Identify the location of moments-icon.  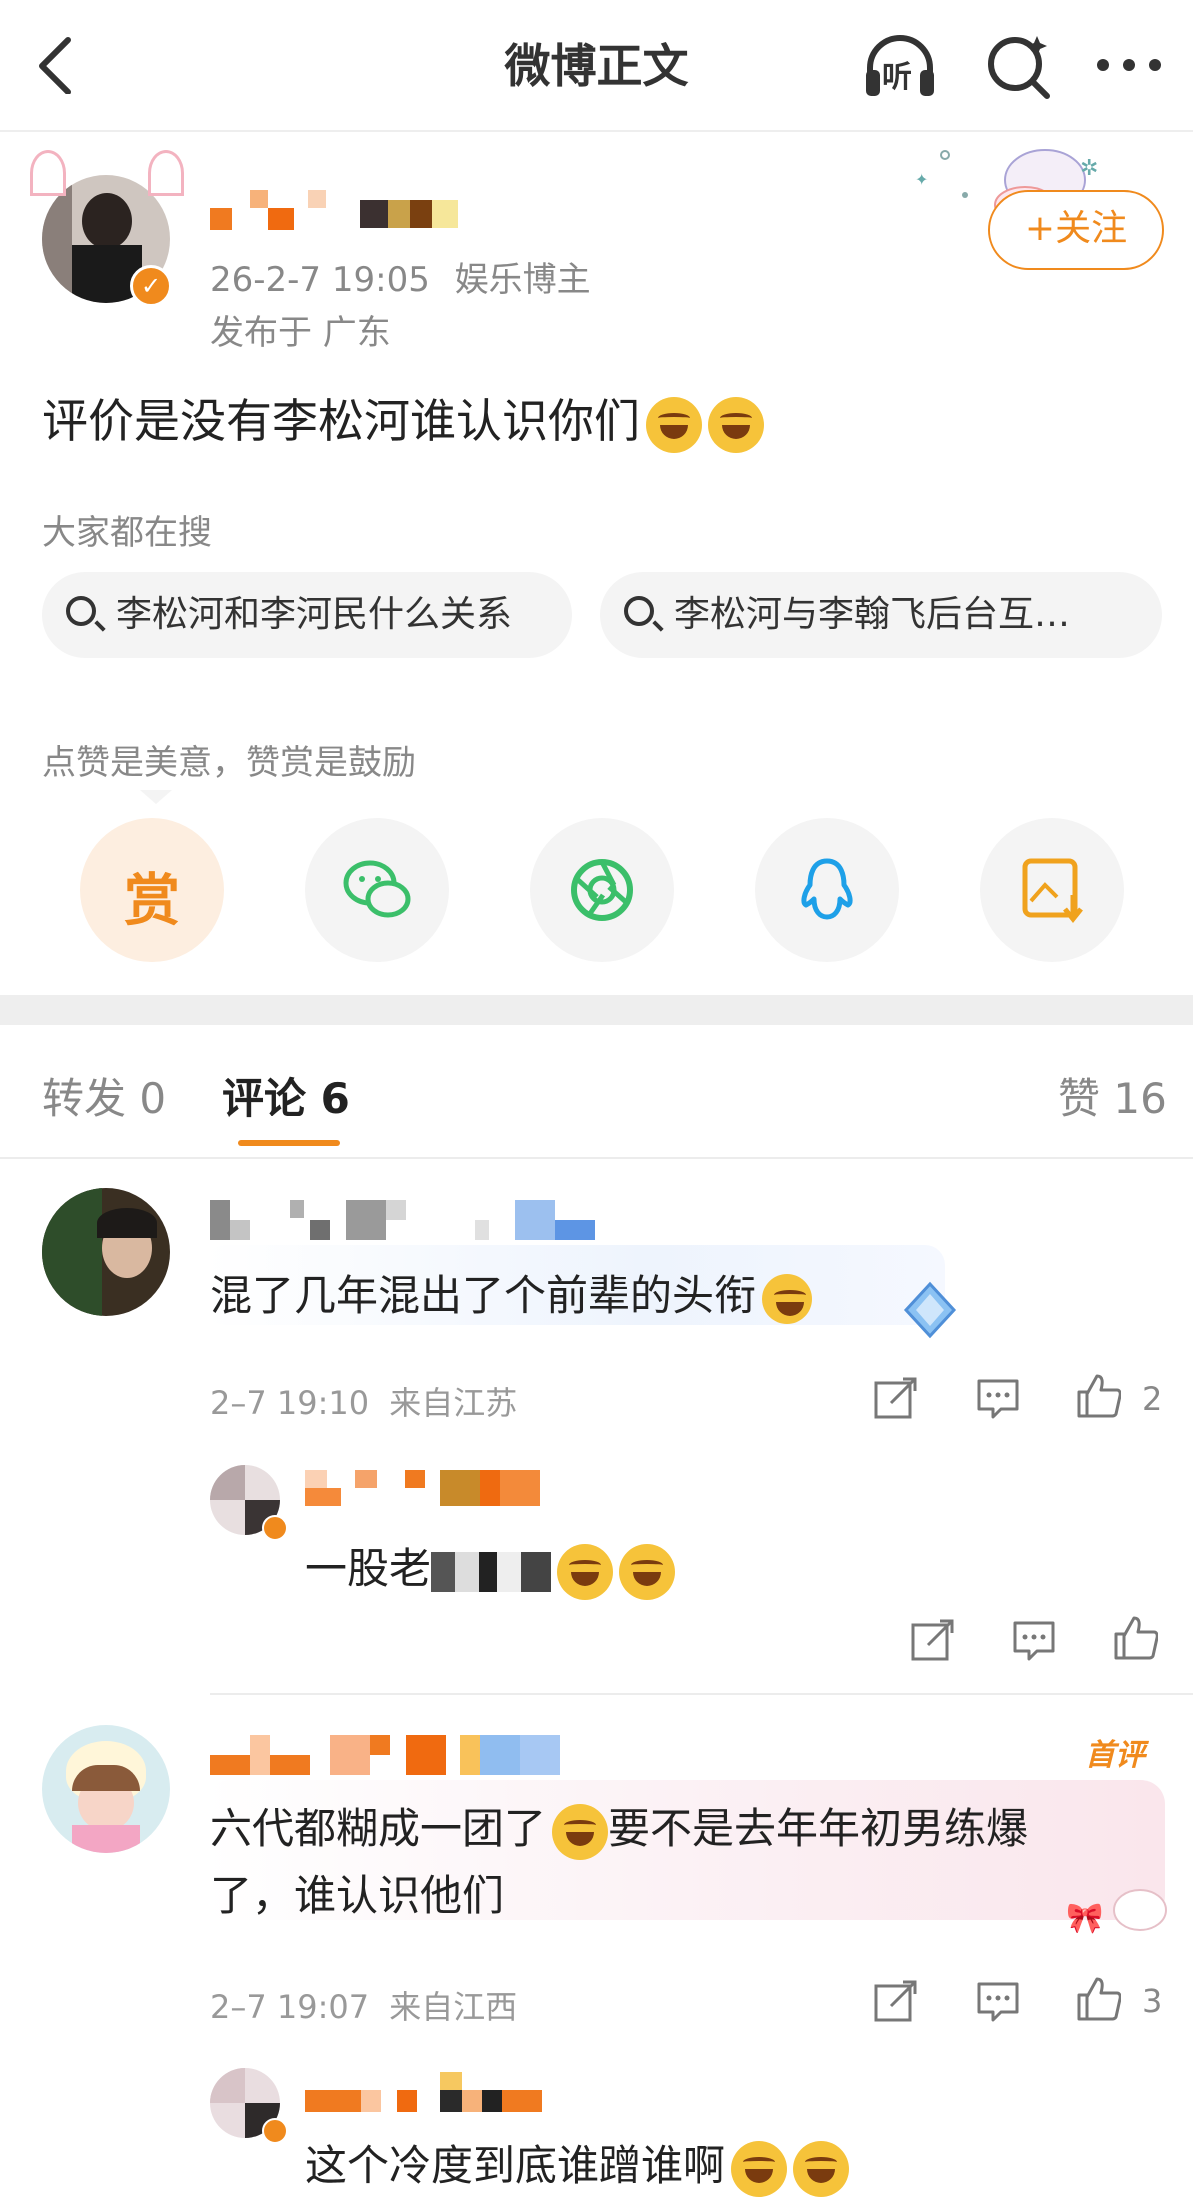
(602, 890).